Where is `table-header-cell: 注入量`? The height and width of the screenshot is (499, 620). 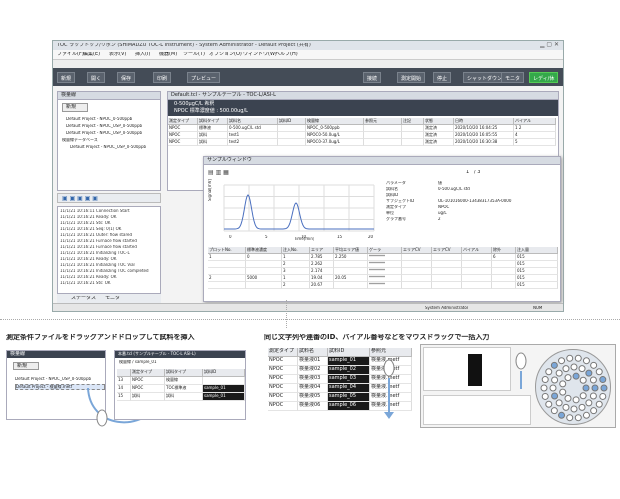 table-header-cell: 注入量 is located at coordinates (537, 250).